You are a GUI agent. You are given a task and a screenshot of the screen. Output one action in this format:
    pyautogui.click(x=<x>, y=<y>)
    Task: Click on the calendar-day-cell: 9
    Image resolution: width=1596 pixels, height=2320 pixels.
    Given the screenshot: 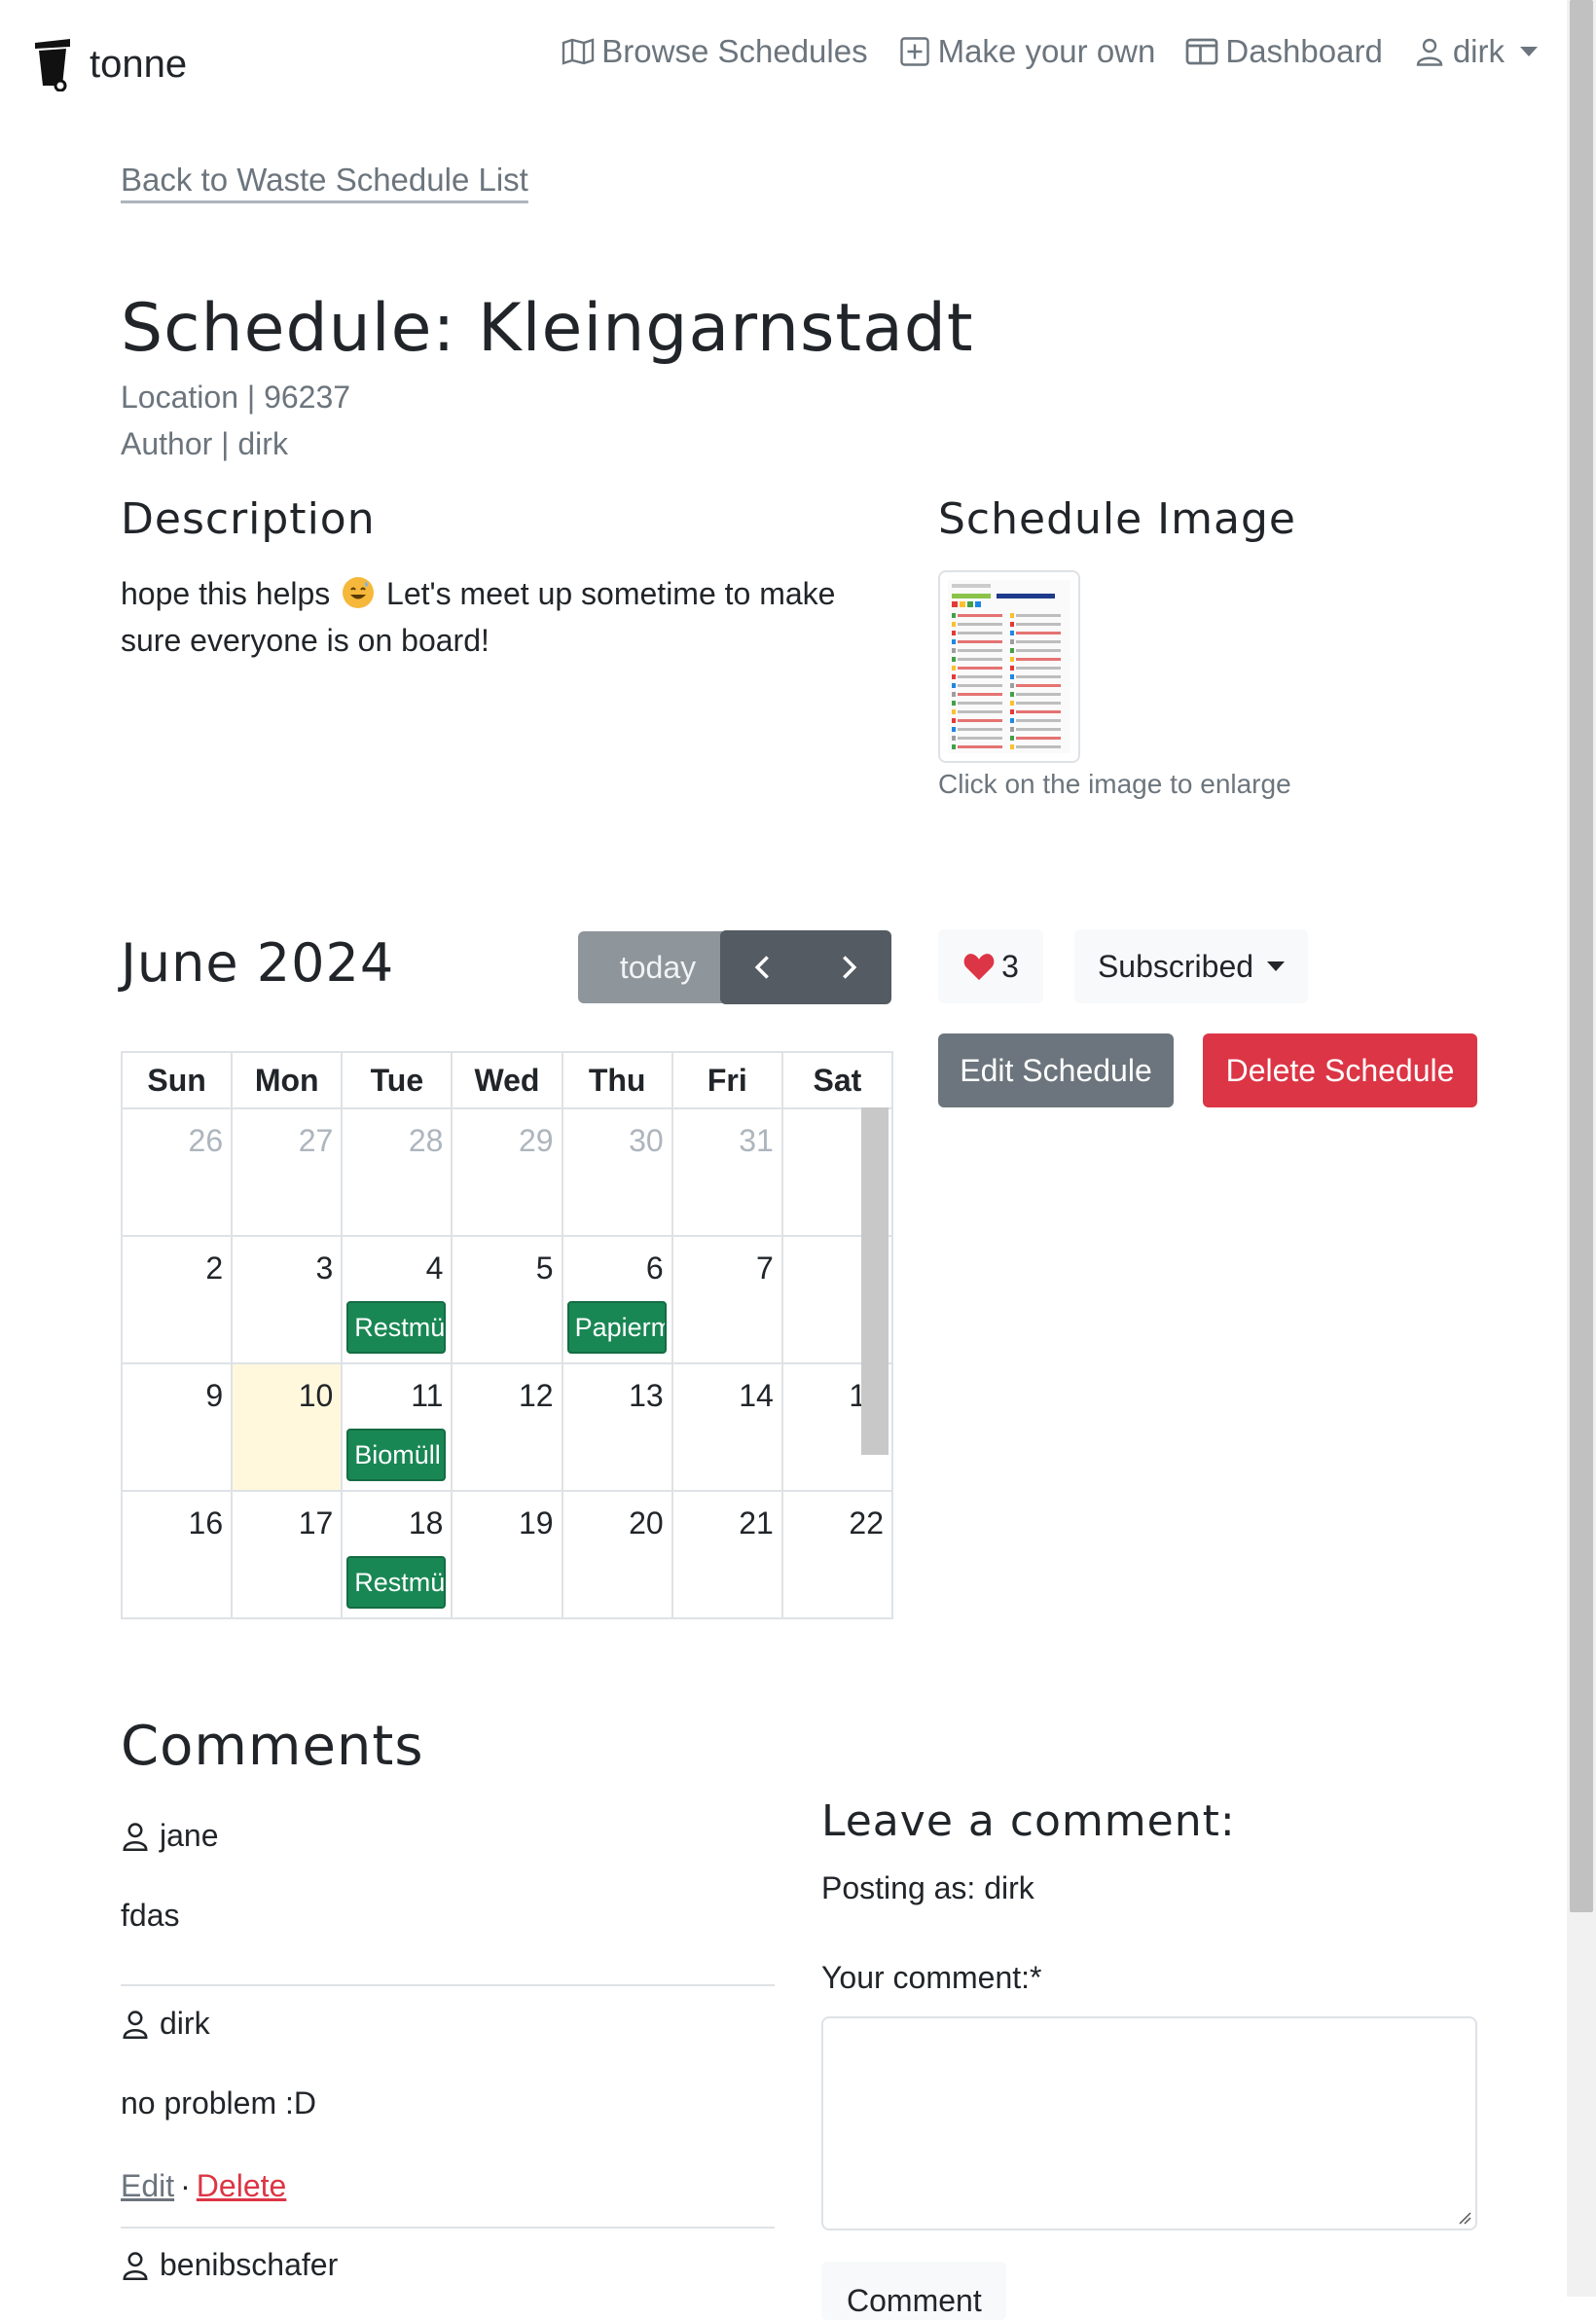 What is the action you would take?
    pyautogui.click(x=177, y=1427)
    